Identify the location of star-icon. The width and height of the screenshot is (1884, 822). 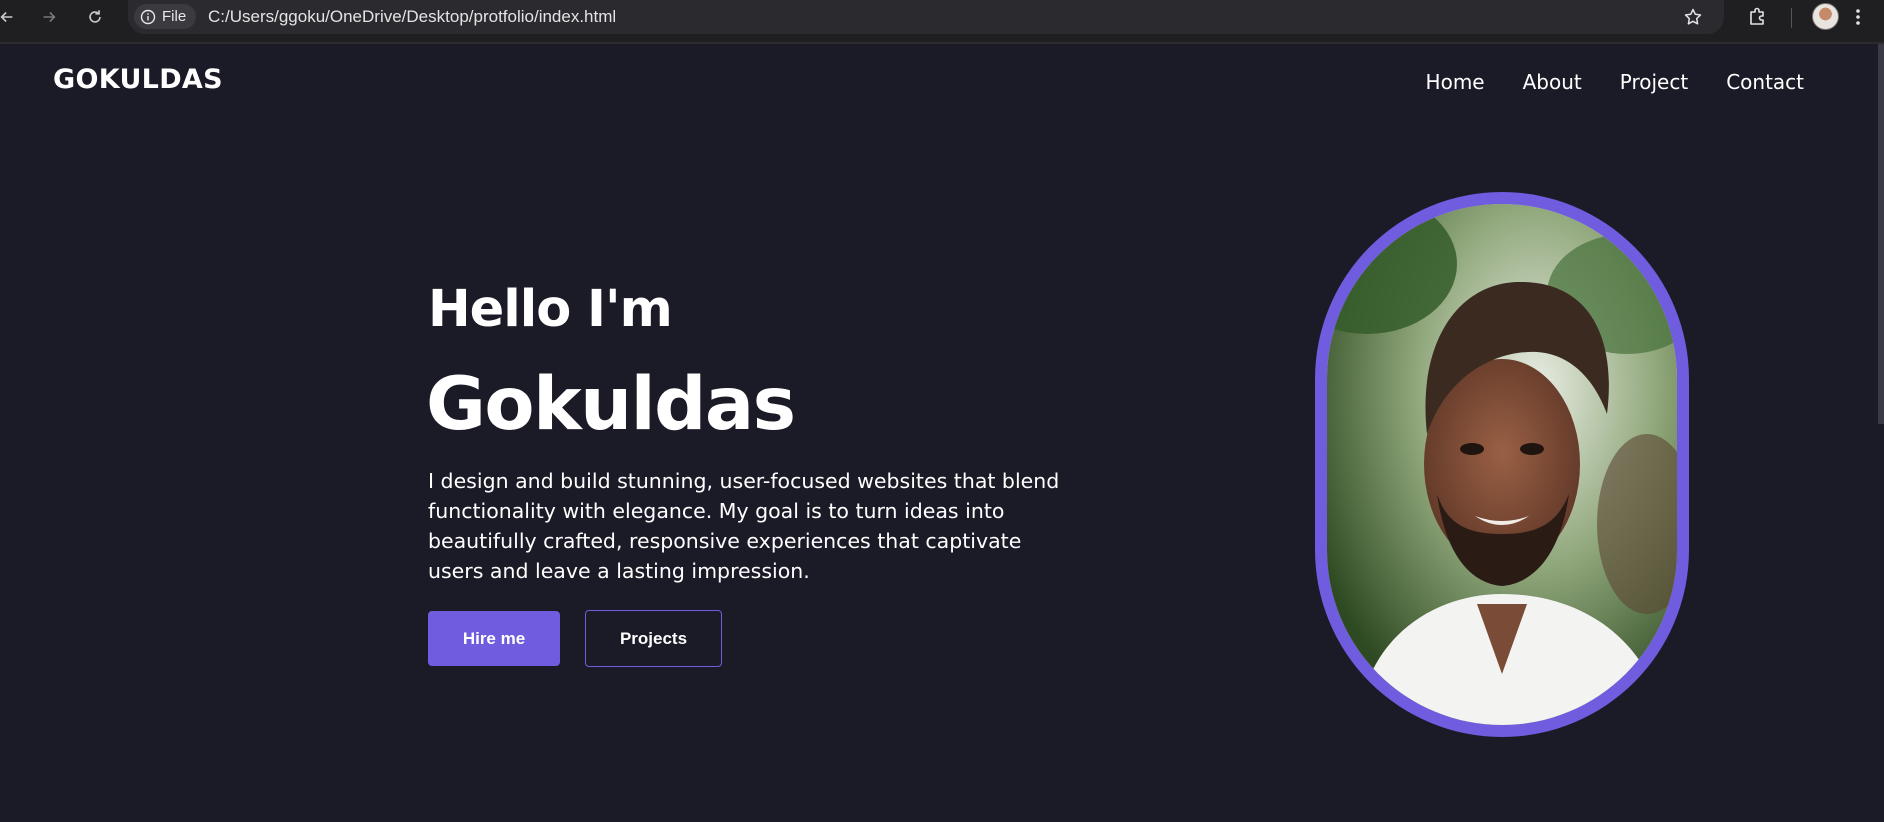
(1693, 17).